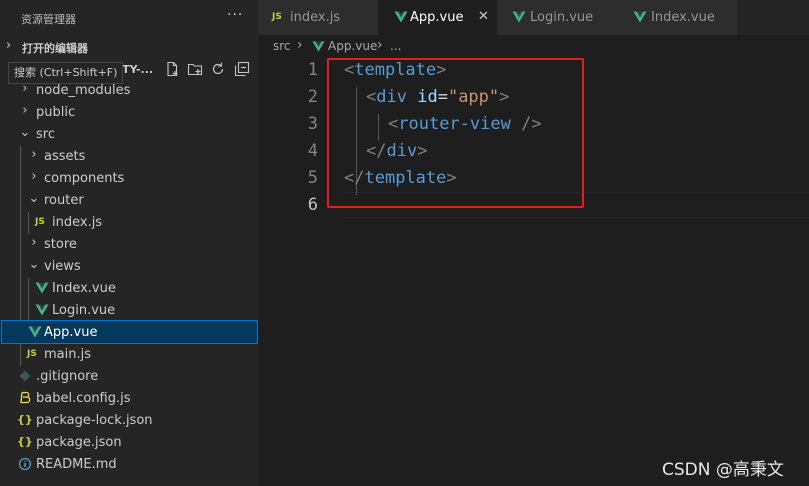 The height and width of the screenshot is (486, 809). What do you see at coordinates (129, 266) in the screenshot?
I see `tree-folder-views: ⌄ views` at bounding box center [129, 266].